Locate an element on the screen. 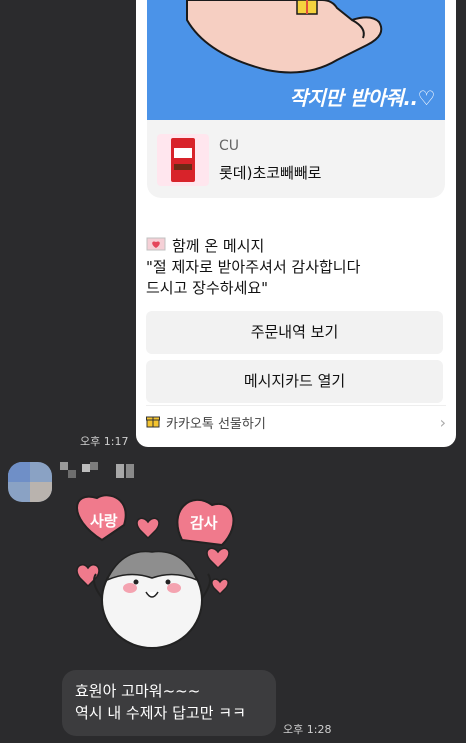 The height and width of the screenshot is (743, 466). gift-box-icon is located at coordinates (153, 423).